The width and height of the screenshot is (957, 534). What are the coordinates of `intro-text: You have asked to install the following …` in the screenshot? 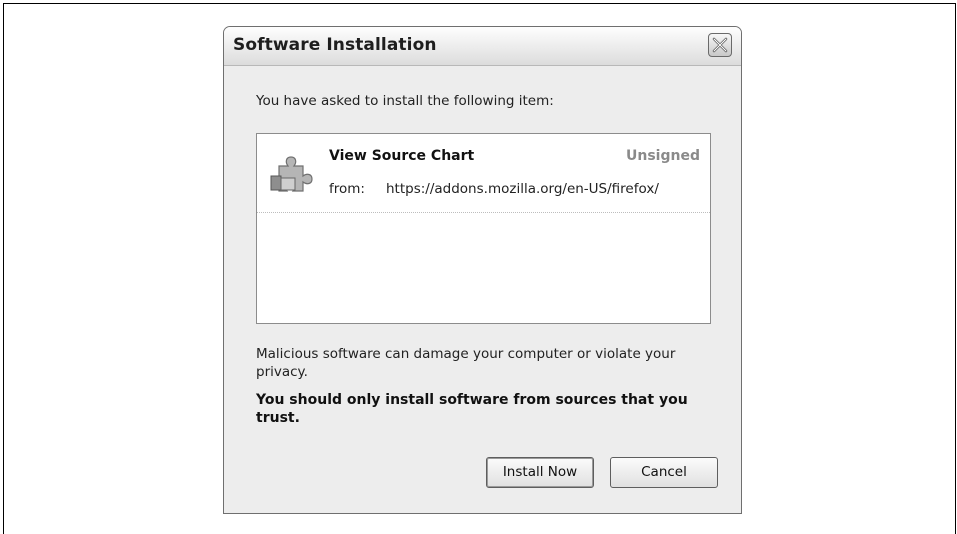 It's located at (405, 101).